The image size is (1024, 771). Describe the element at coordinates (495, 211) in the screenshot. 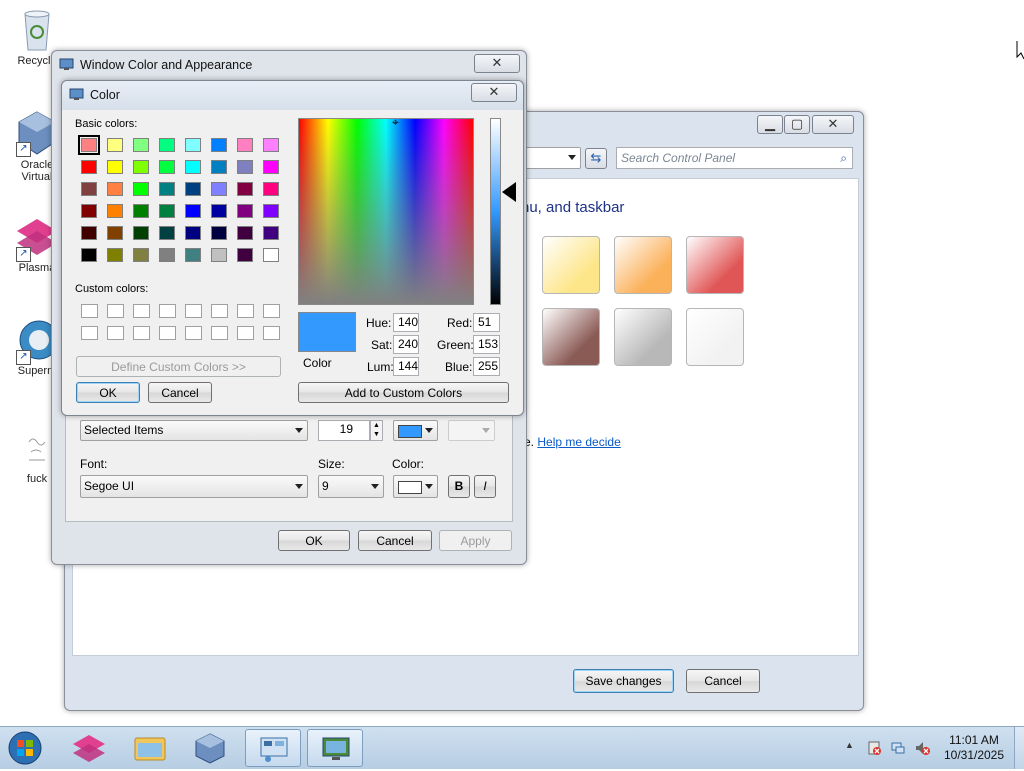

I see `luminosity-slider` at that location.